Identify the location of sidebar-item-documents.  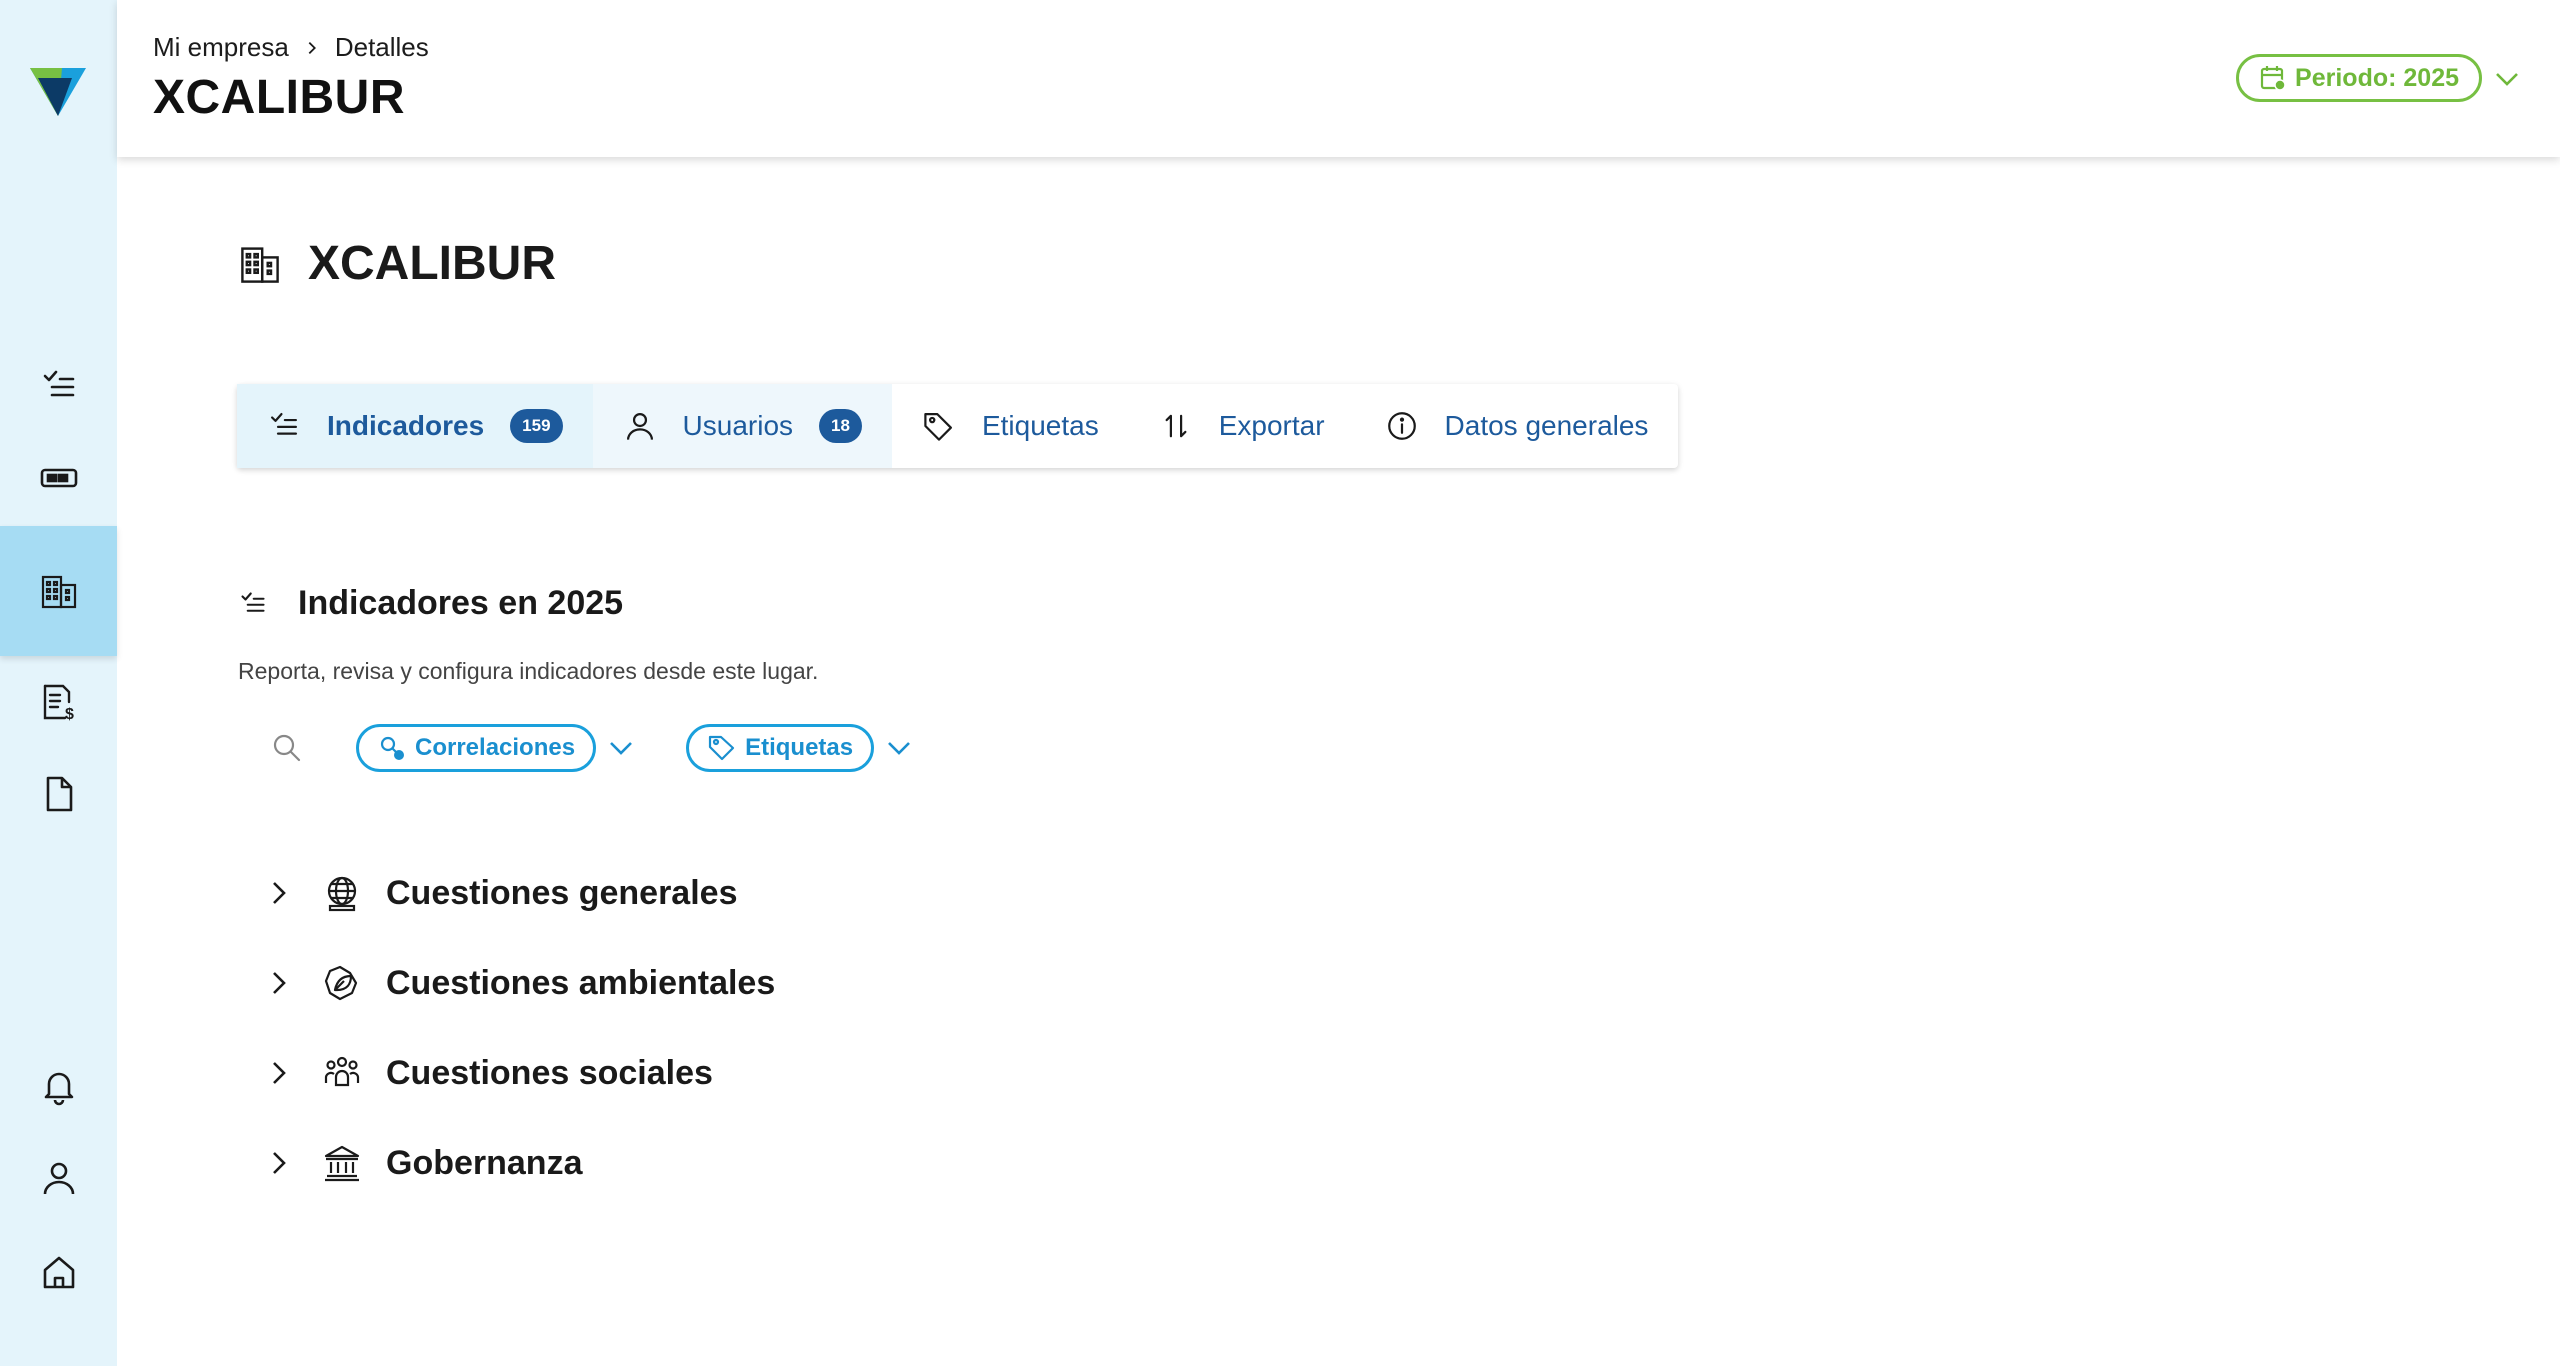
(58, 794).